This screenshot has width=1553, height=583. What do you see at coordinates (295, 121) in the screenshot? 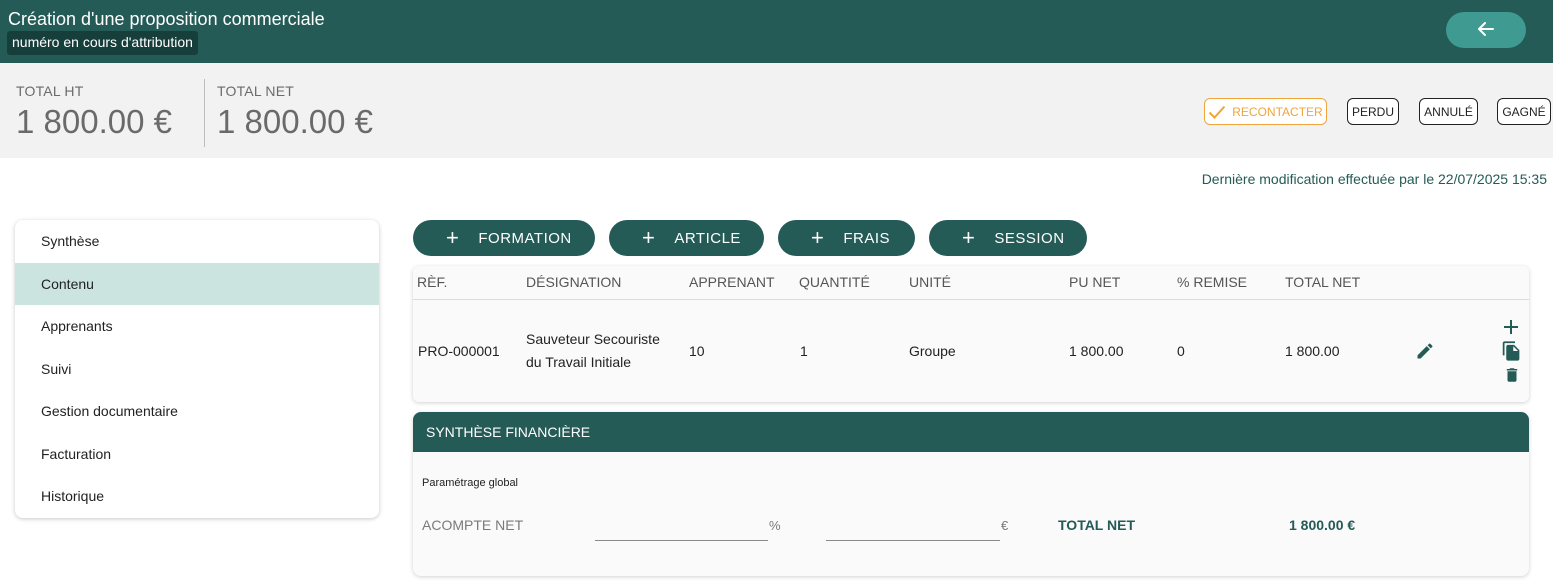
I see `total-net-value: 1 800.00 €` at bounding box center [295, 121].